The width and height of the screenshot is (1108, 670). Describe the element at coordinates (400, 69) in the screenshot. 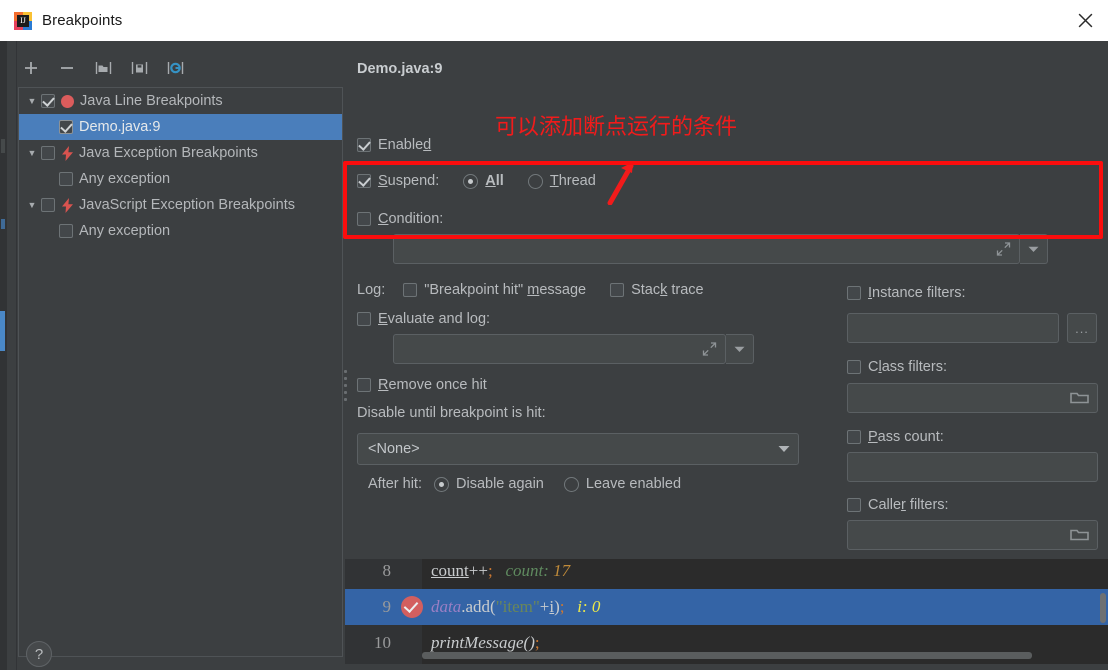

I see `page-title: Demo.java:9` at that location.